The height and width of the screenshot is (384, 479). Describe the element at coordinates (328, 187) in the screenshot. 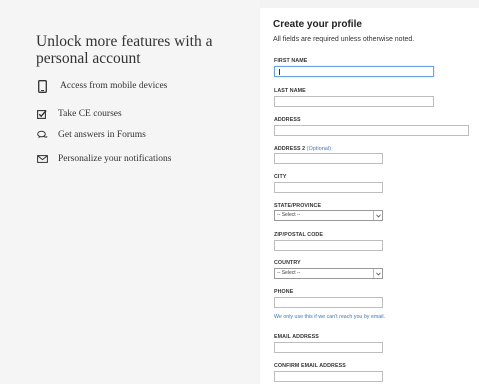

I see `city-input` at that location.